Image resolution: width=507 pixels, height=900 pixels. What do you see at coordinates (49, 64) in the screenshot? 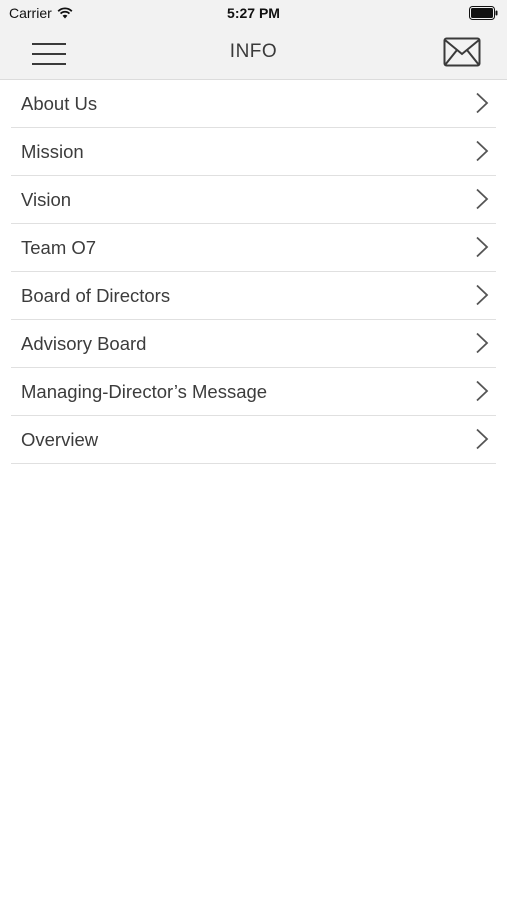
I see `menu-line` at bounding box center [49, 64].